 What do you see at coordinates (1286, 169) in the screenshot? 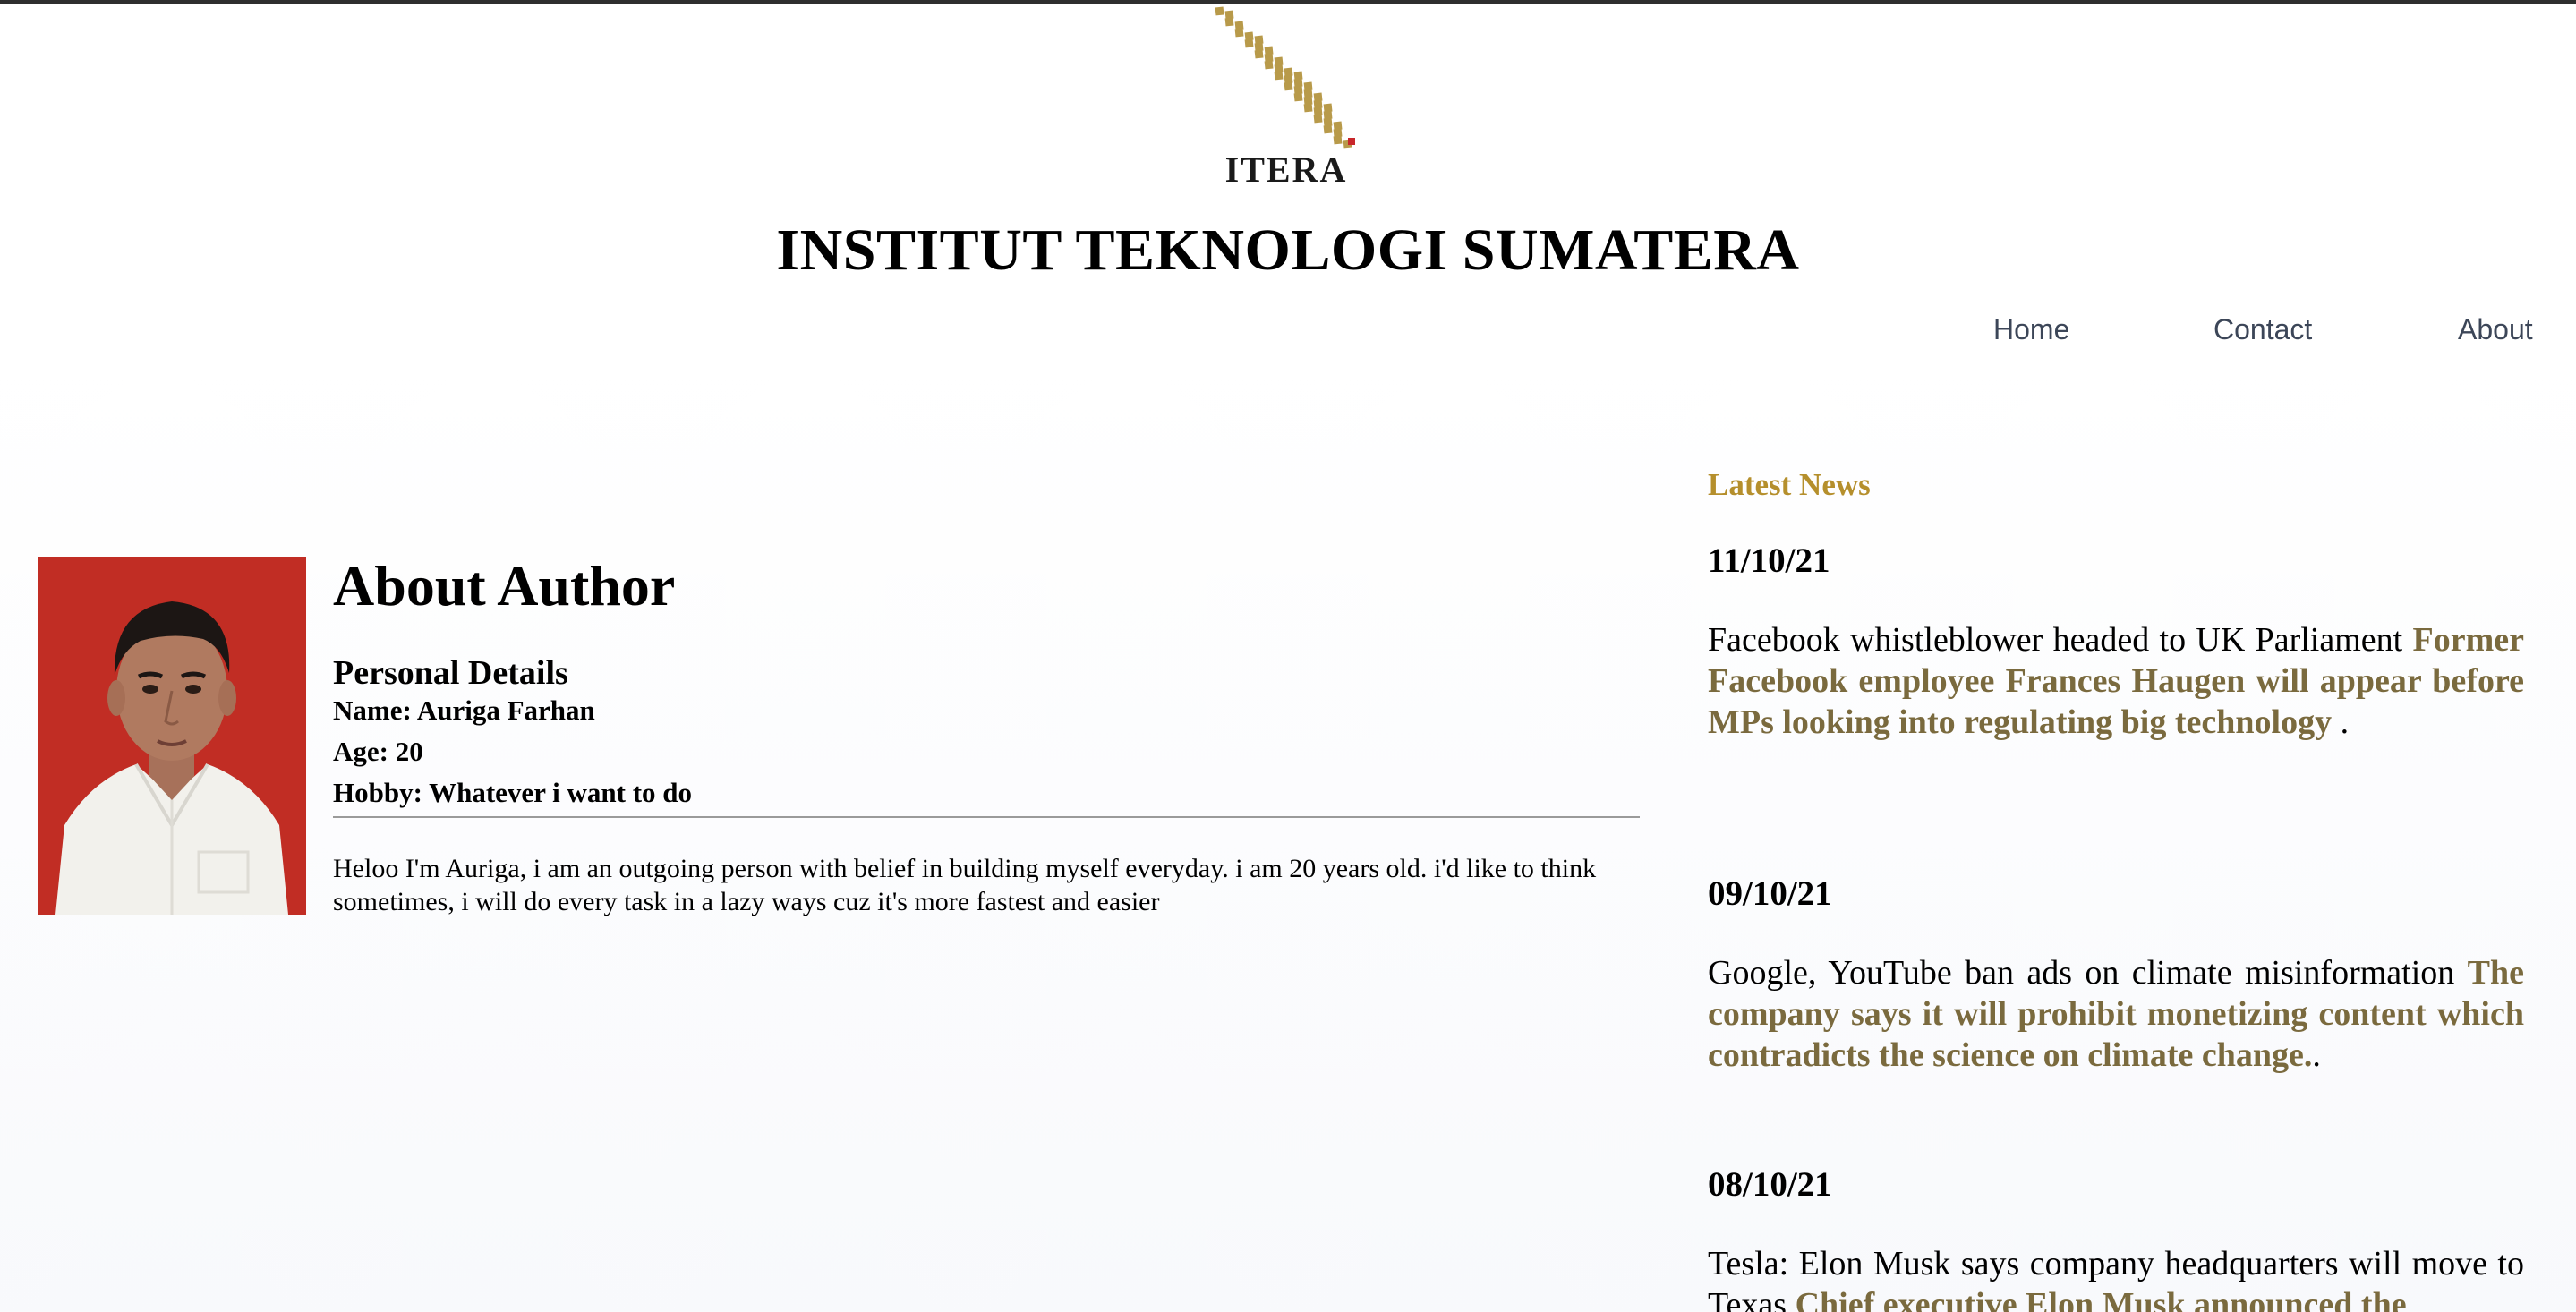
I see `logo-text: ITERA` at bounding box center [1286, 169].